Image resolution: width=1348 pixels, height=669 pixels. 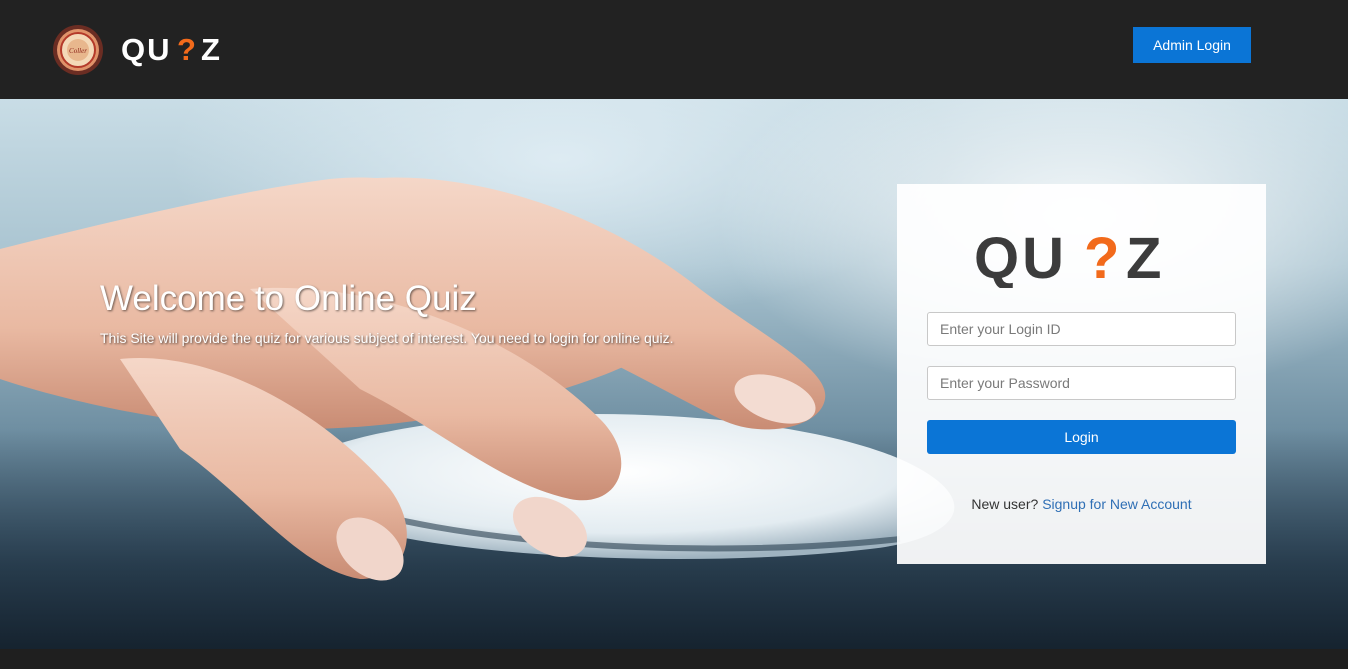 What do you see at coordinates (1081, 437) in the screenshot?
I see `login-button: Login` at bounding box center [1081, 437].